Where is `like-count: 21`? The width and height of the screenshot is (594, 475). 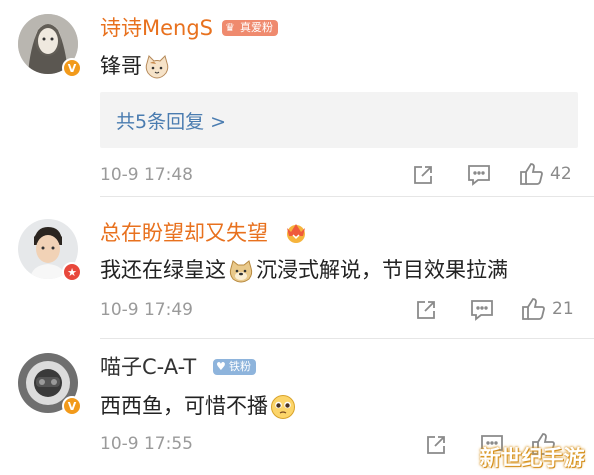 like-count: 21 is located at coordinates (563, 309).